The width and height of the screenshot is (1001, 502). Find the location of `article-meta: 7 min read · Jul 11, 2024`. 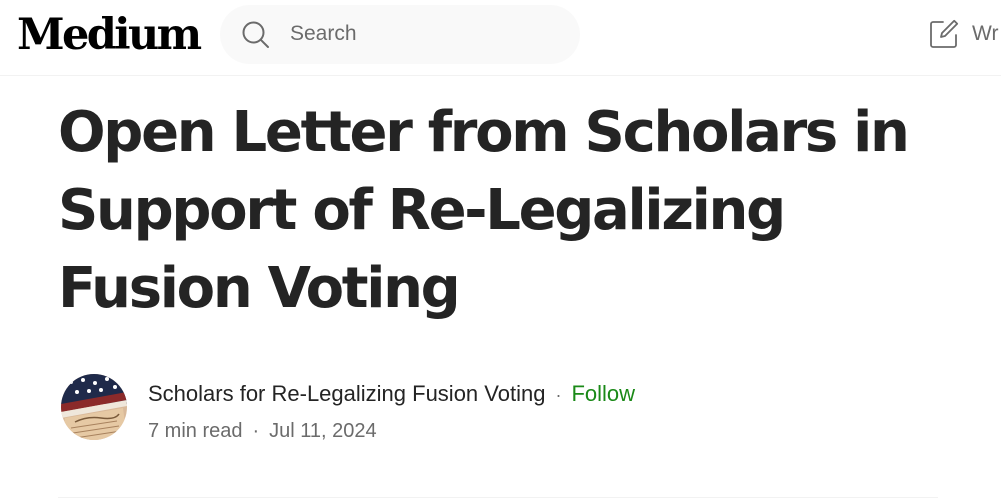

article-meta: 7 min read · Jul 11, 2024 is located at coordinates (262, 431).